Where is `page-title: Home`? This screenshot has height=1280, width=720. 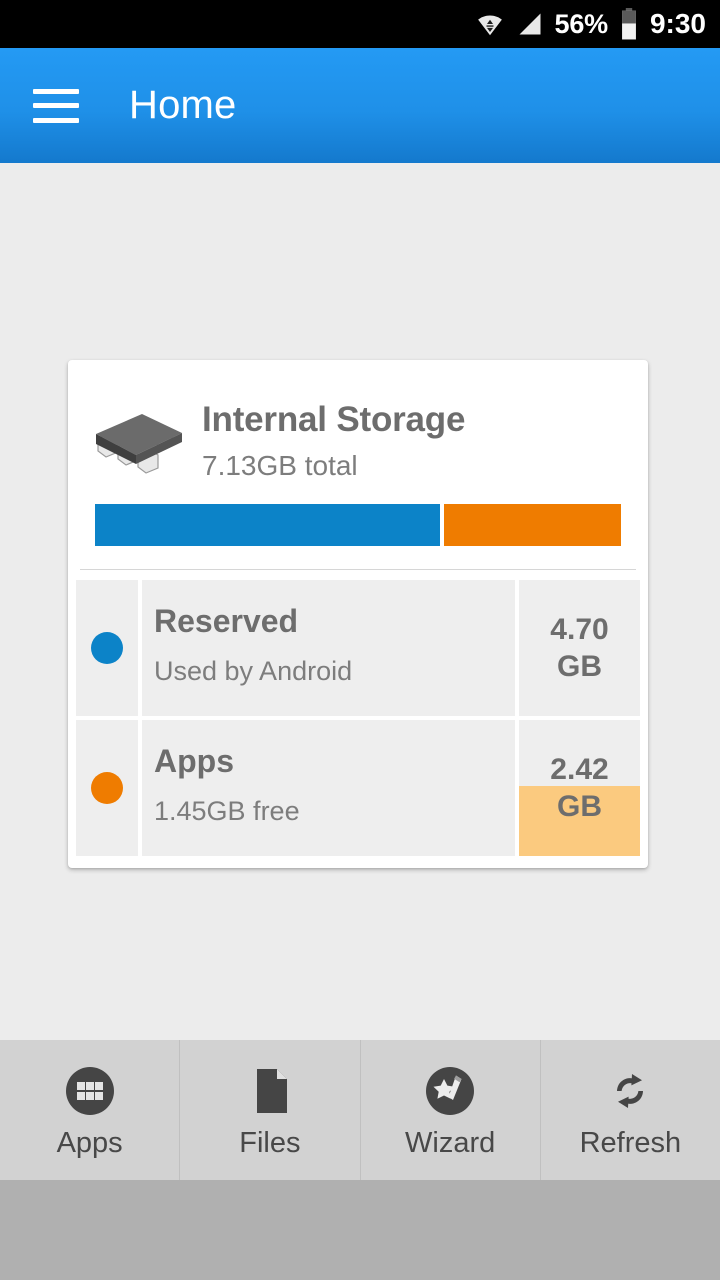 page-title: Home is located at coordinates (183, 105).